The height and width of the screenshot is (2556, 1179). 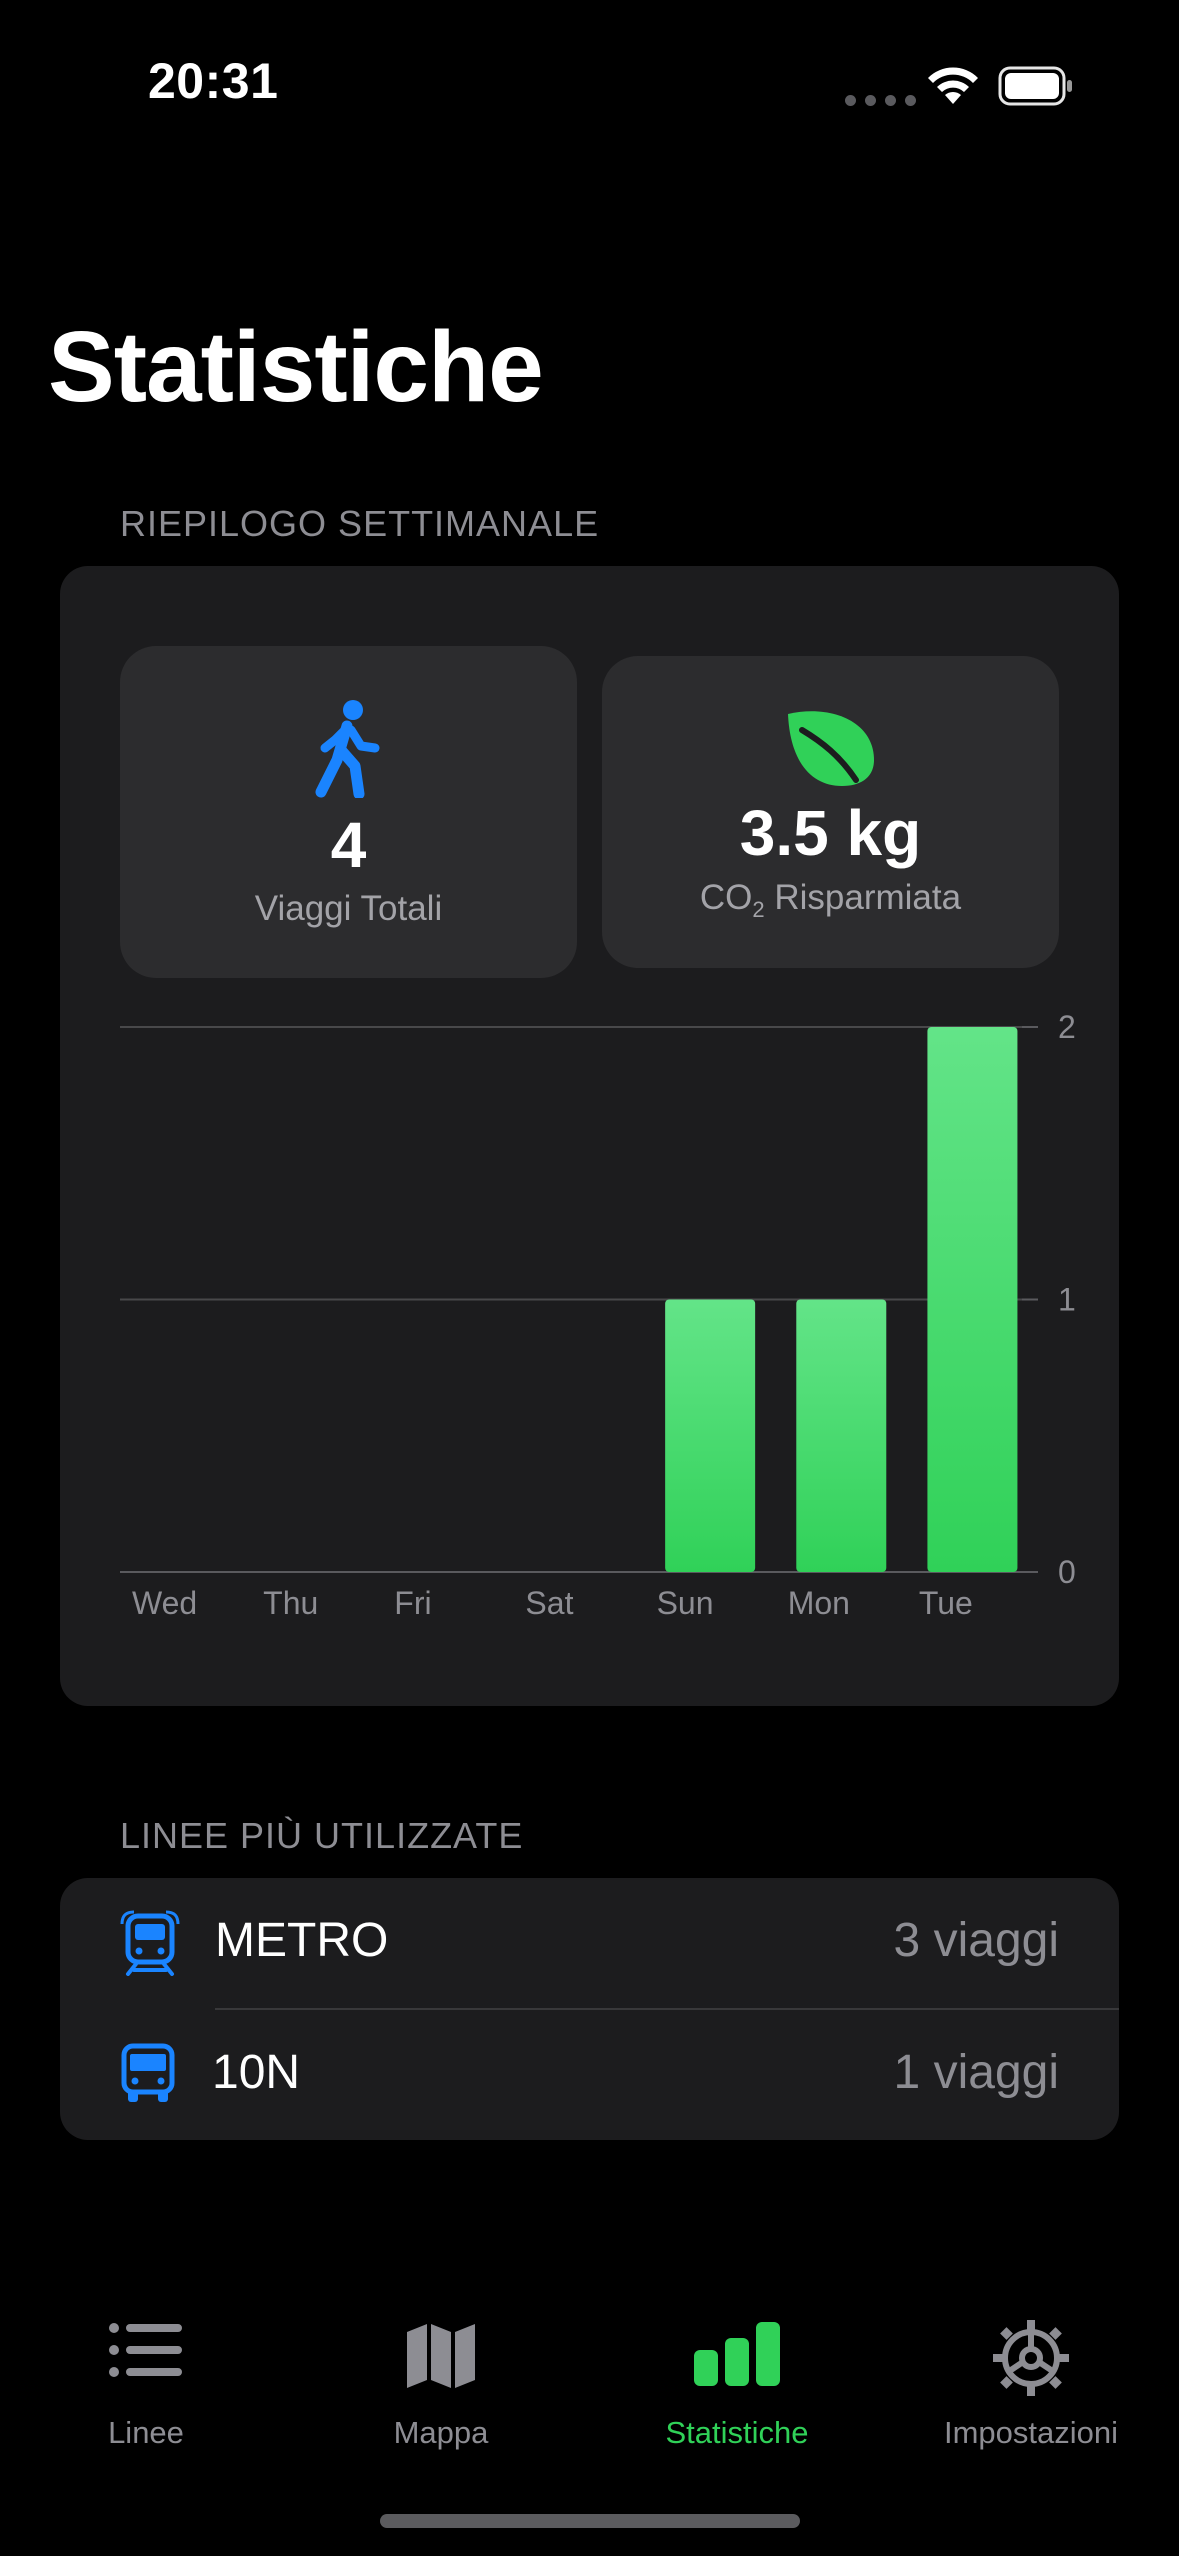 What do you see at coordinates (1067, 1027) in the screenshot?
I see `y-tick-label: 2` at bounding box center [1067, 1027].